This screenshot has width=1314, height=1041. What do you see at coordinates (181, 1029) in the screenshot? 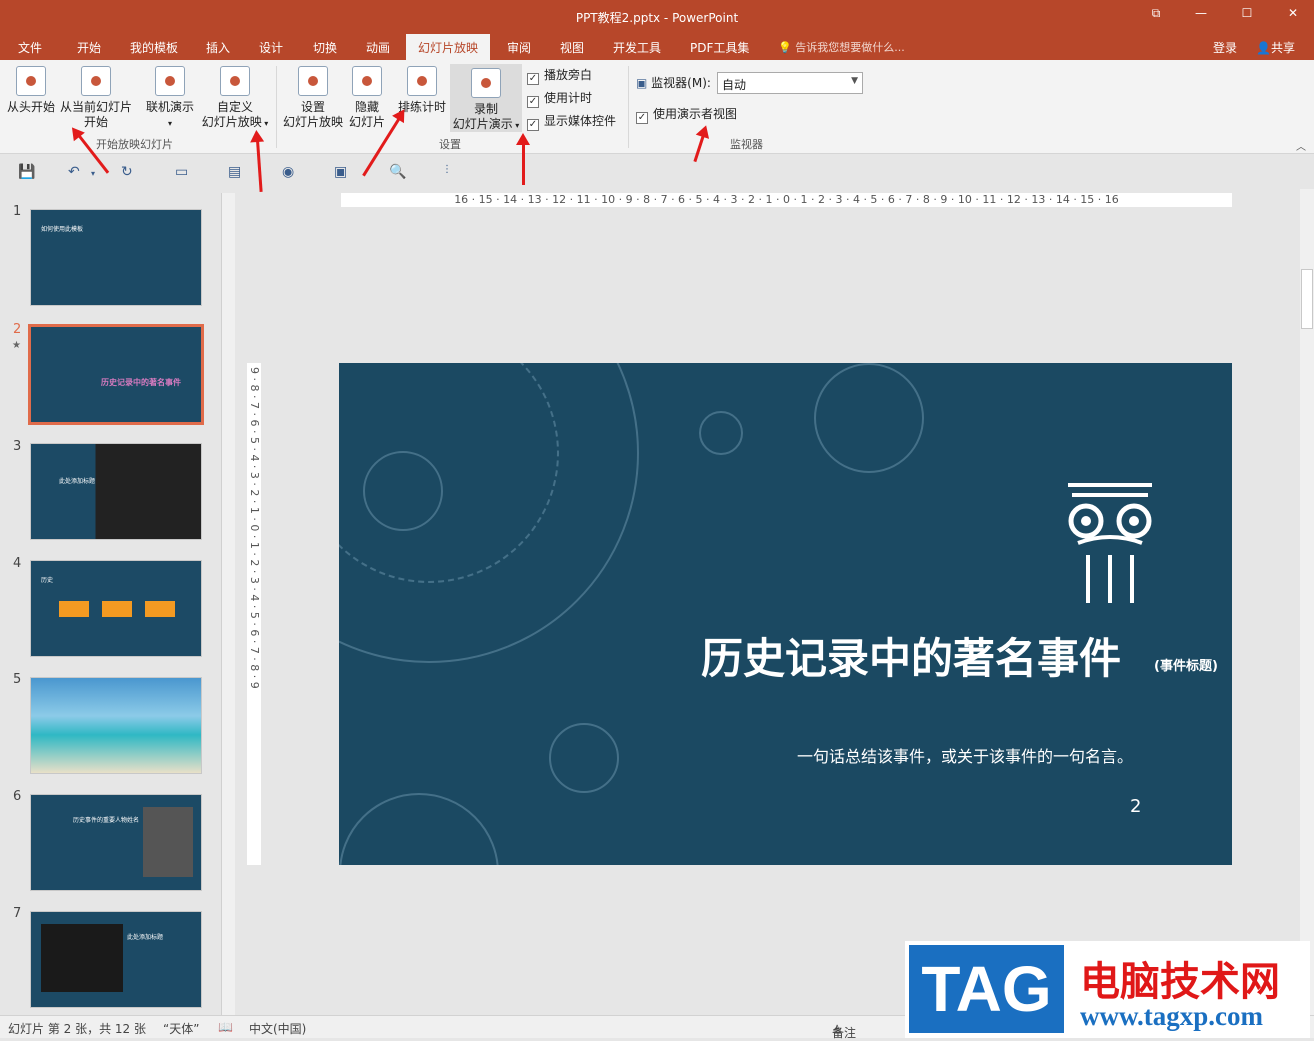
I see `theme-name: “天体”` at bounding box center [181, 1029].